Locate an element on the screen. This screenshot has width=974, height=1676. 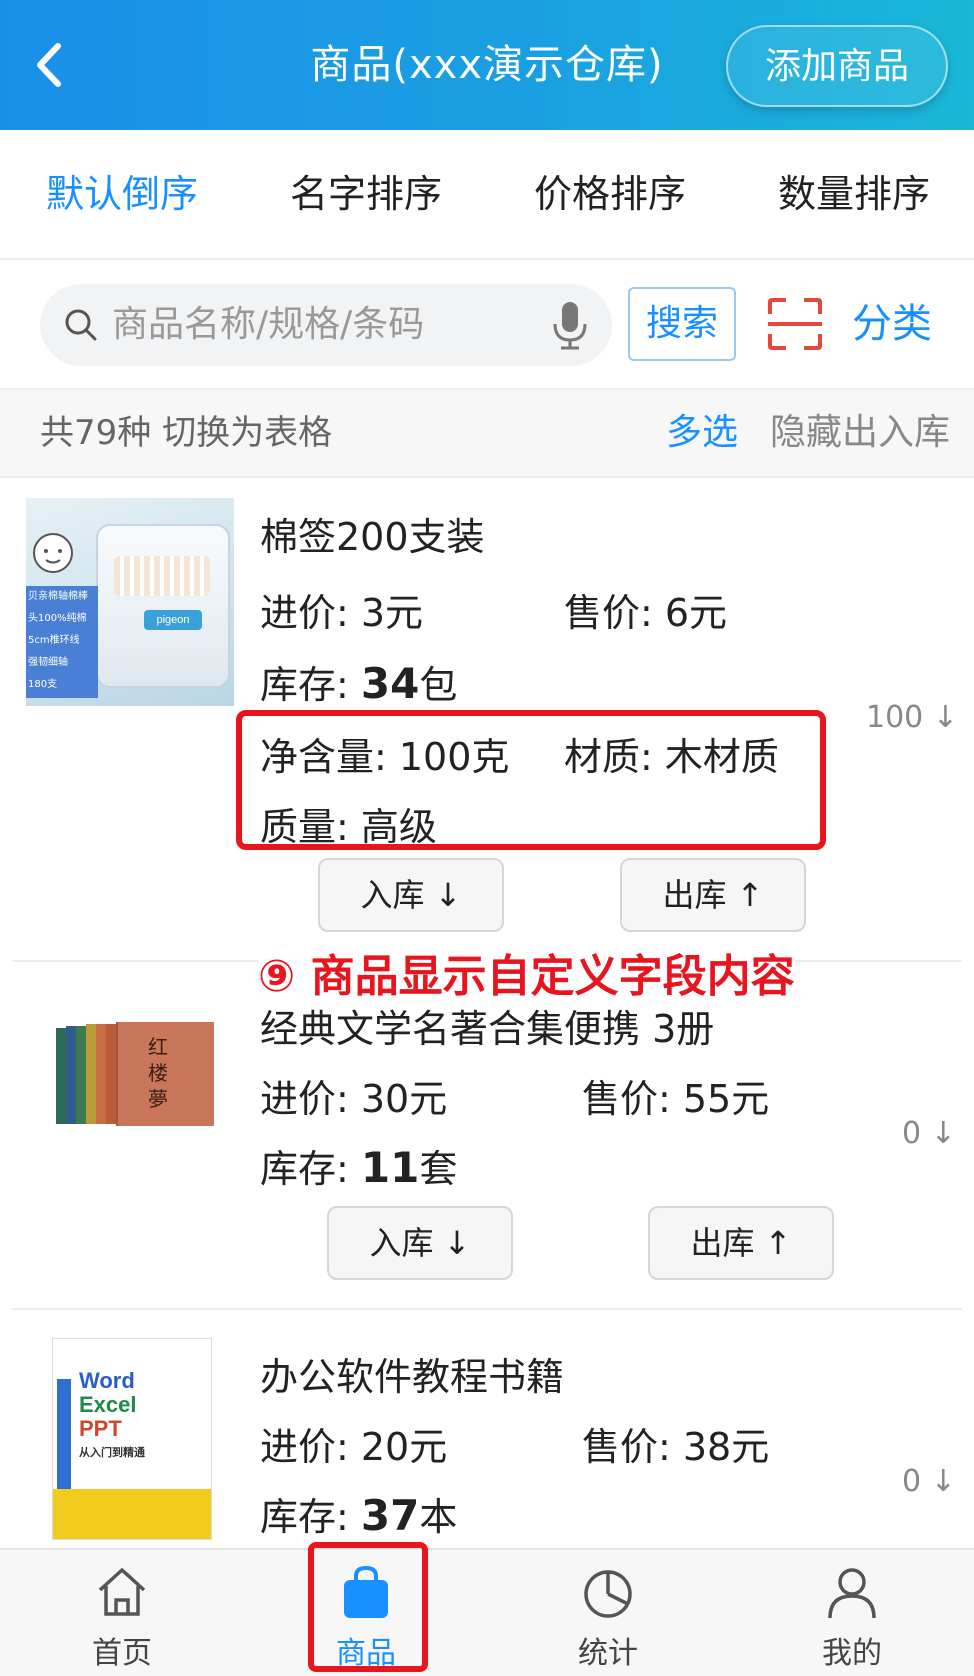
add-product-button: 添加商品 is located at coordinates (837, 66).